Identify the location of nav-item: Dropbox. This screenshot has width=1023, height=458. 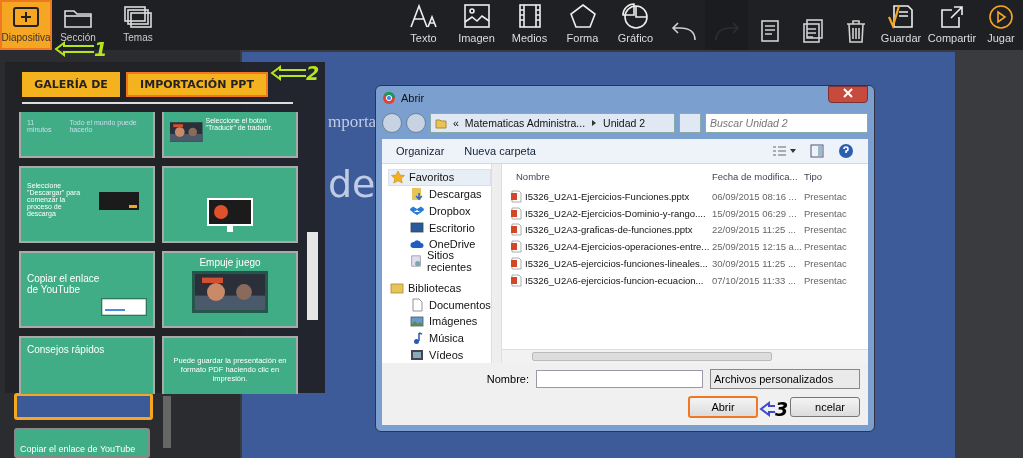
(439, 211).